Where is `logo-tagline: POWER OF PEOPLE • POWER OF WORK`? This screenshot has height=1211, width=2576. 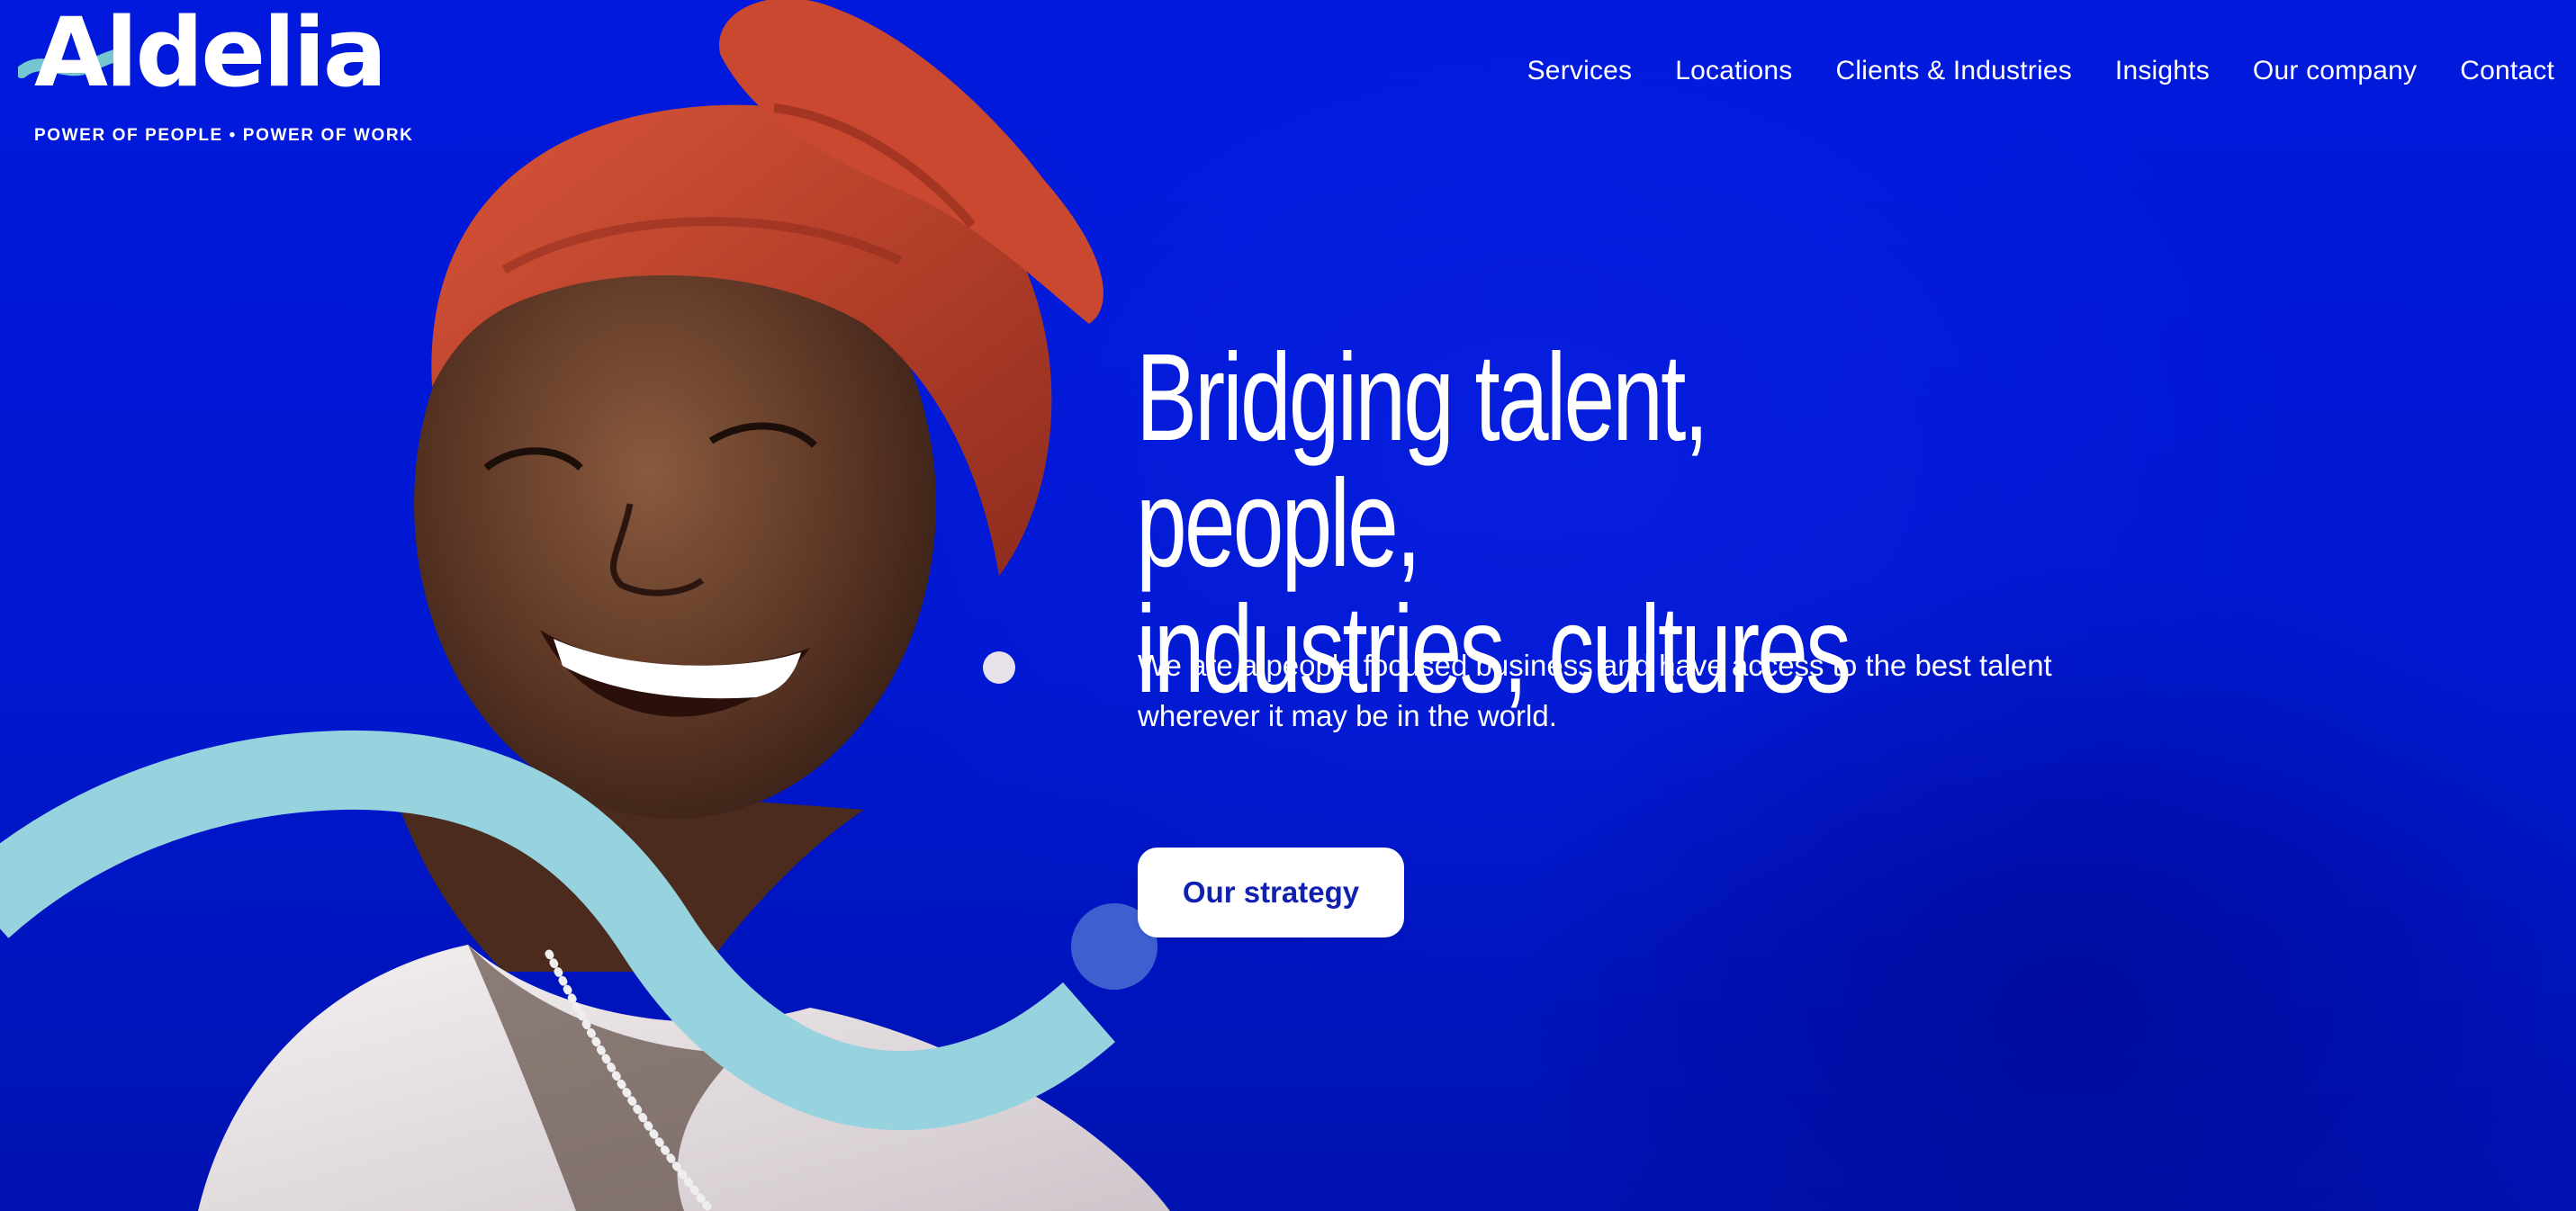 logo-tagline: POWER OF PEOPLE • POWER OF WORK is located at coordinates (224, 135).